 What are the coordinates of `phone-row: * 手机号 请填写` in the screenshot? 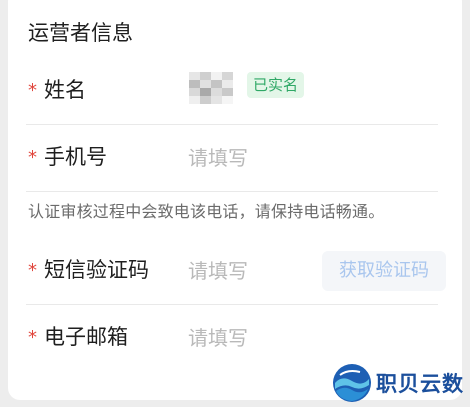 It's located at (232, 158).